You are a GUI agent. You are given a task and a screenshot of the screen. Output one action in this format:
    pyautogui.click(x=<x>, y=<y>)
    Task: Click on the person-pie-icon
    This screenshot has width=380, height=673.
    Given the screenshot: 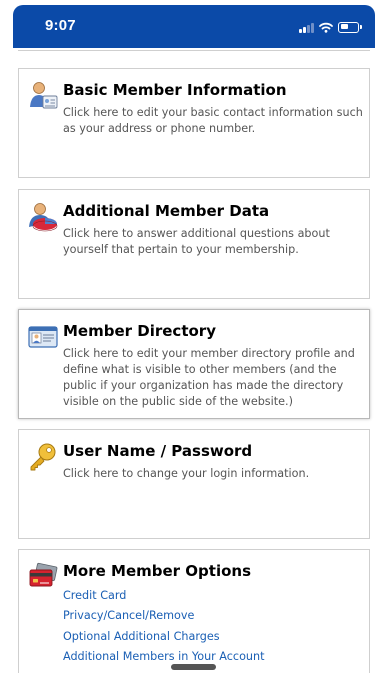 What is the action you would take?
    pyautogui.click(x=43, y=217)
    